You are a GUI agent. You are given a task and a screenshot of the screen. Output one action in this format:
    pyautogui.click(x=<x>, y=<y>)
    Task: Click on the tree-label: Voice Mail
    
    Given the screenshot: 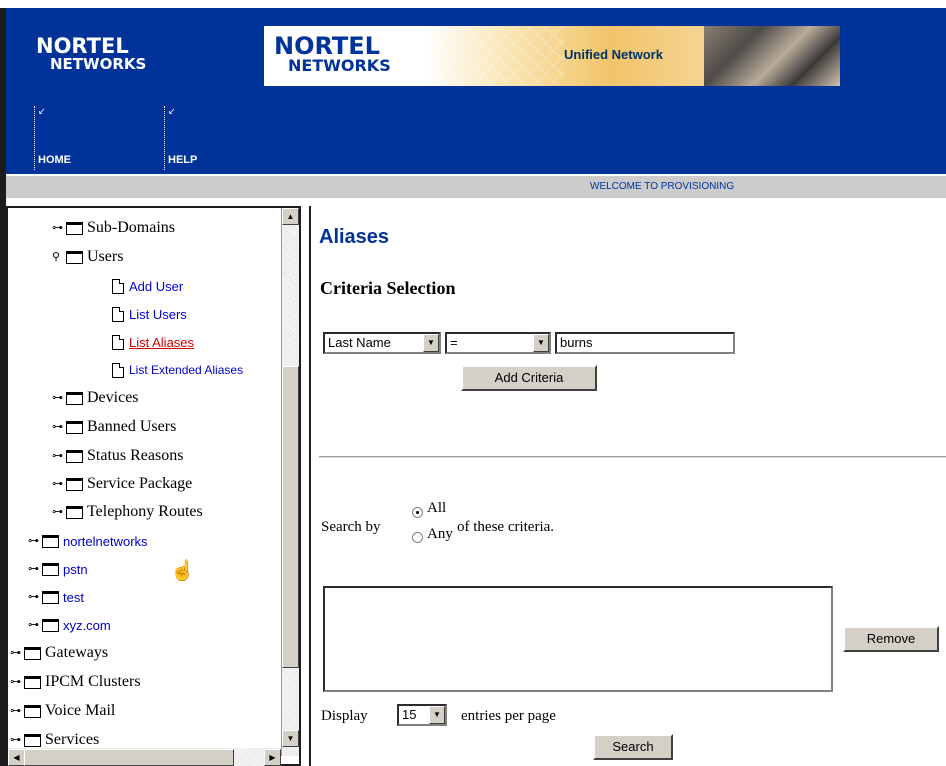 What is the action you would take?
    pyautogui.click(x=80, y=710)
    